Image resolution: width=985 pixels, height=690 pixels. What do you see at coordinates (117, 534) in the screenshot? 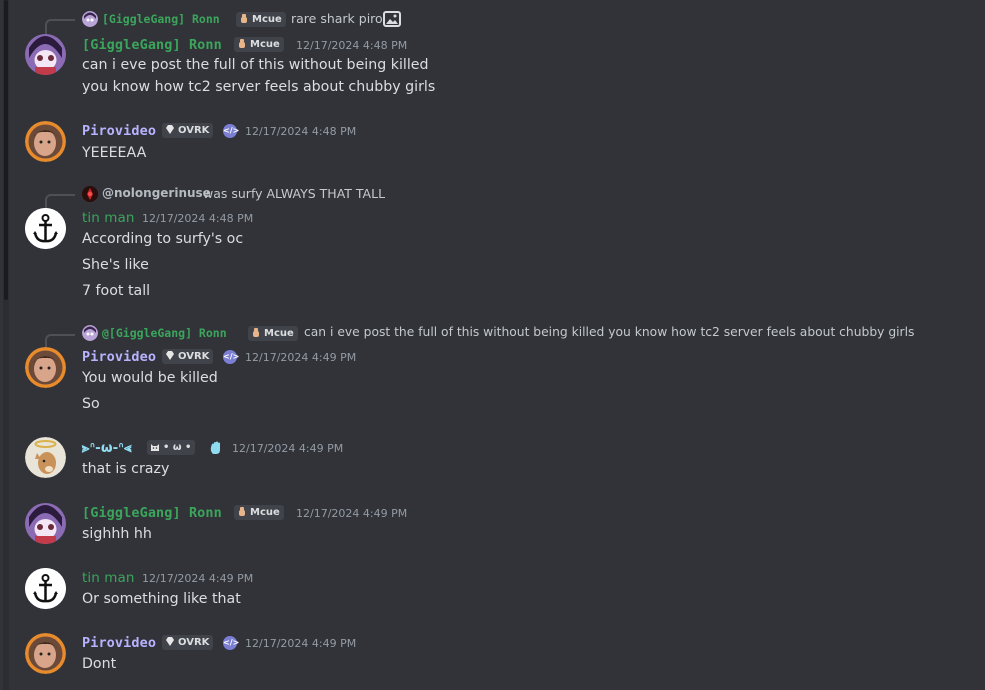
I see `message-line: sighhh hh` at bounding box center [117, 534].